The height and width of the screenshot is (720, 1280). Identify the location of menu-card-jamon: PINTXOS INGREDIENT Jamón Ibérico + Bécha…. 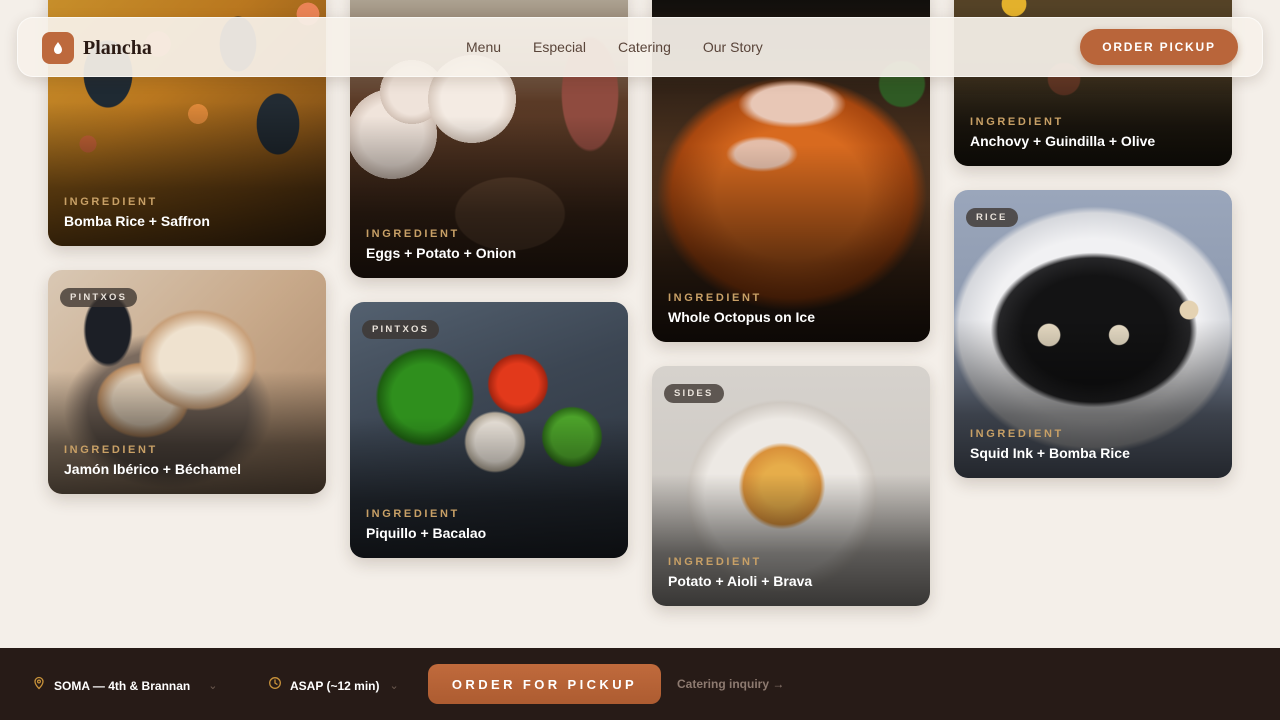
(187, 382).